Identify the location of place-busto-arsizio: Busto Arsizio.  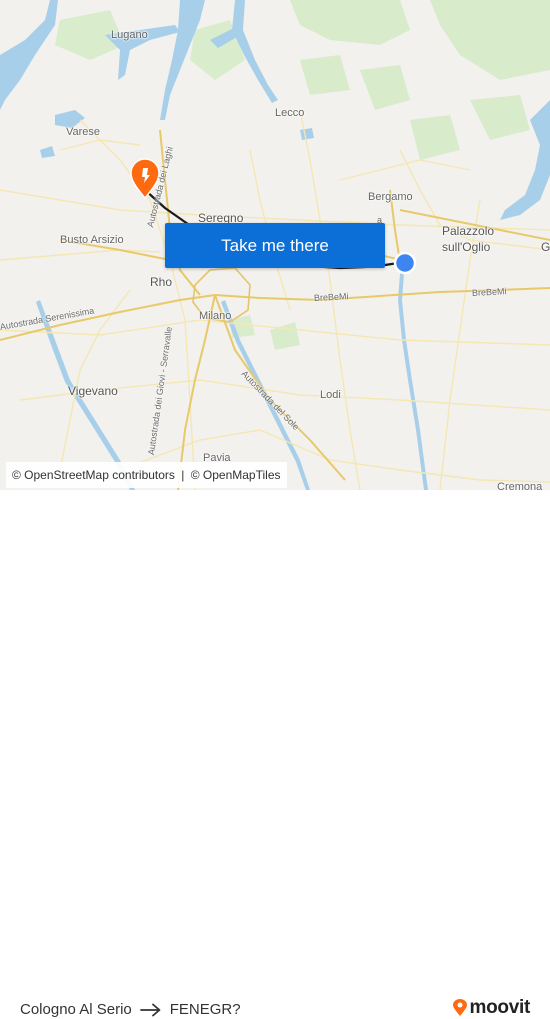
(92, 240).